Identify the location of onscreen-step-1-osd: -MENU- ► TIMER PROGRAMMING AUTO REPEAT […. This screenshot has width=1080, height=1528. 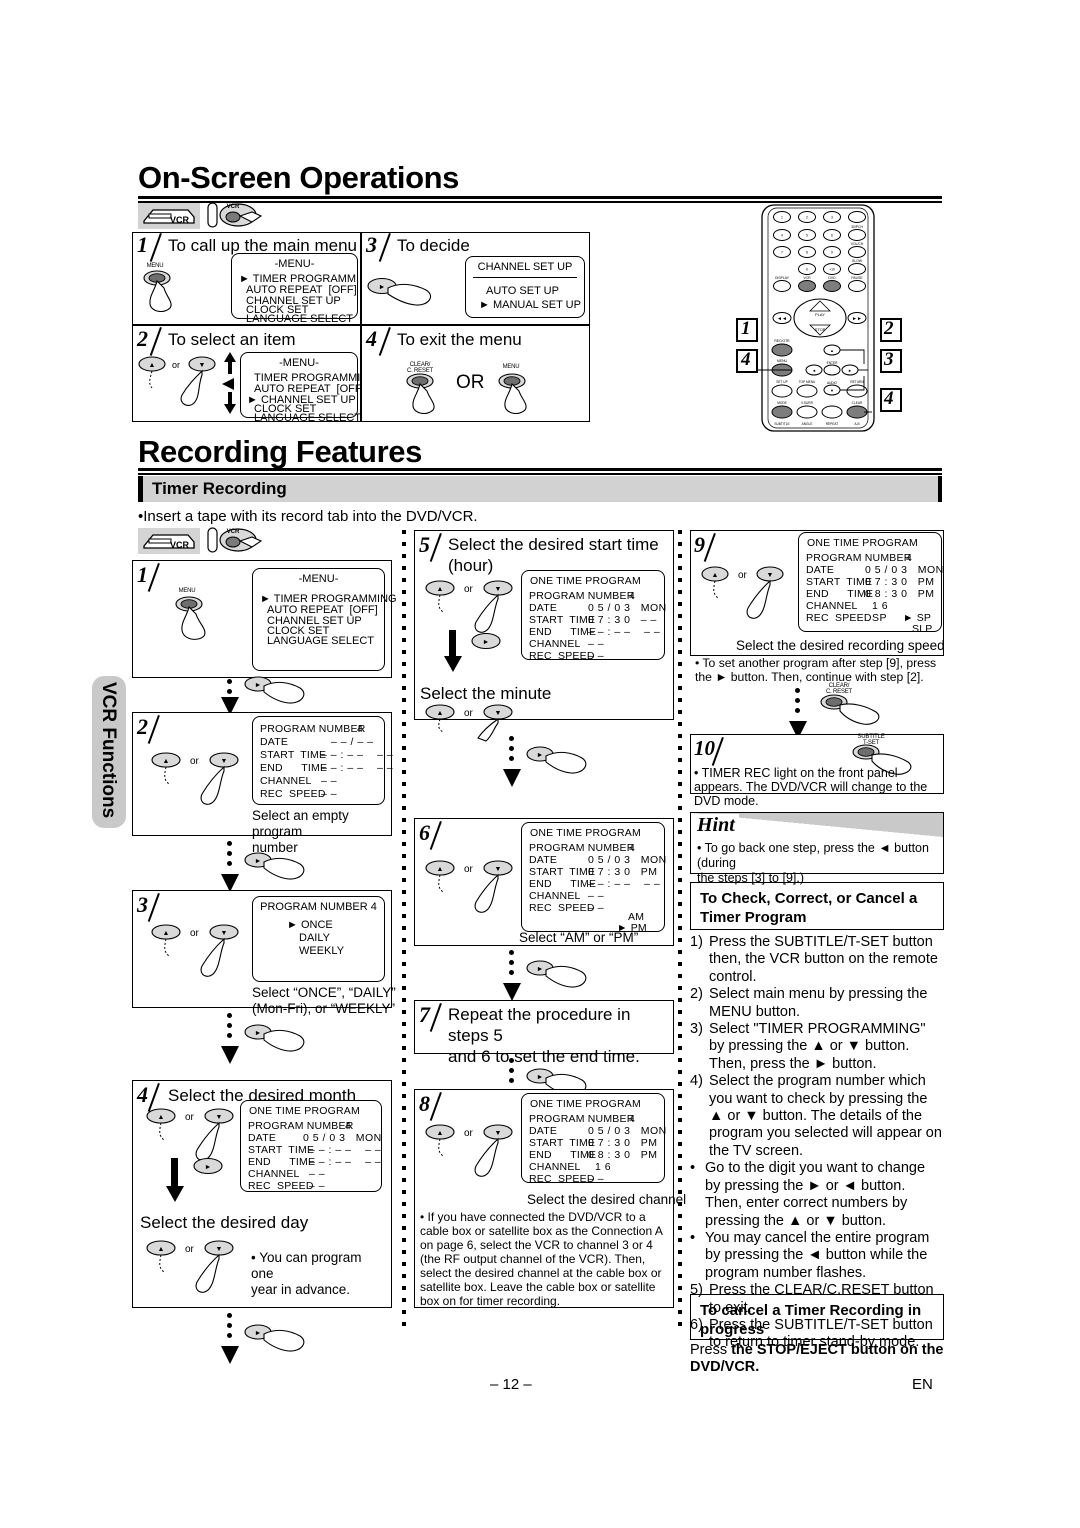
(303, 289).